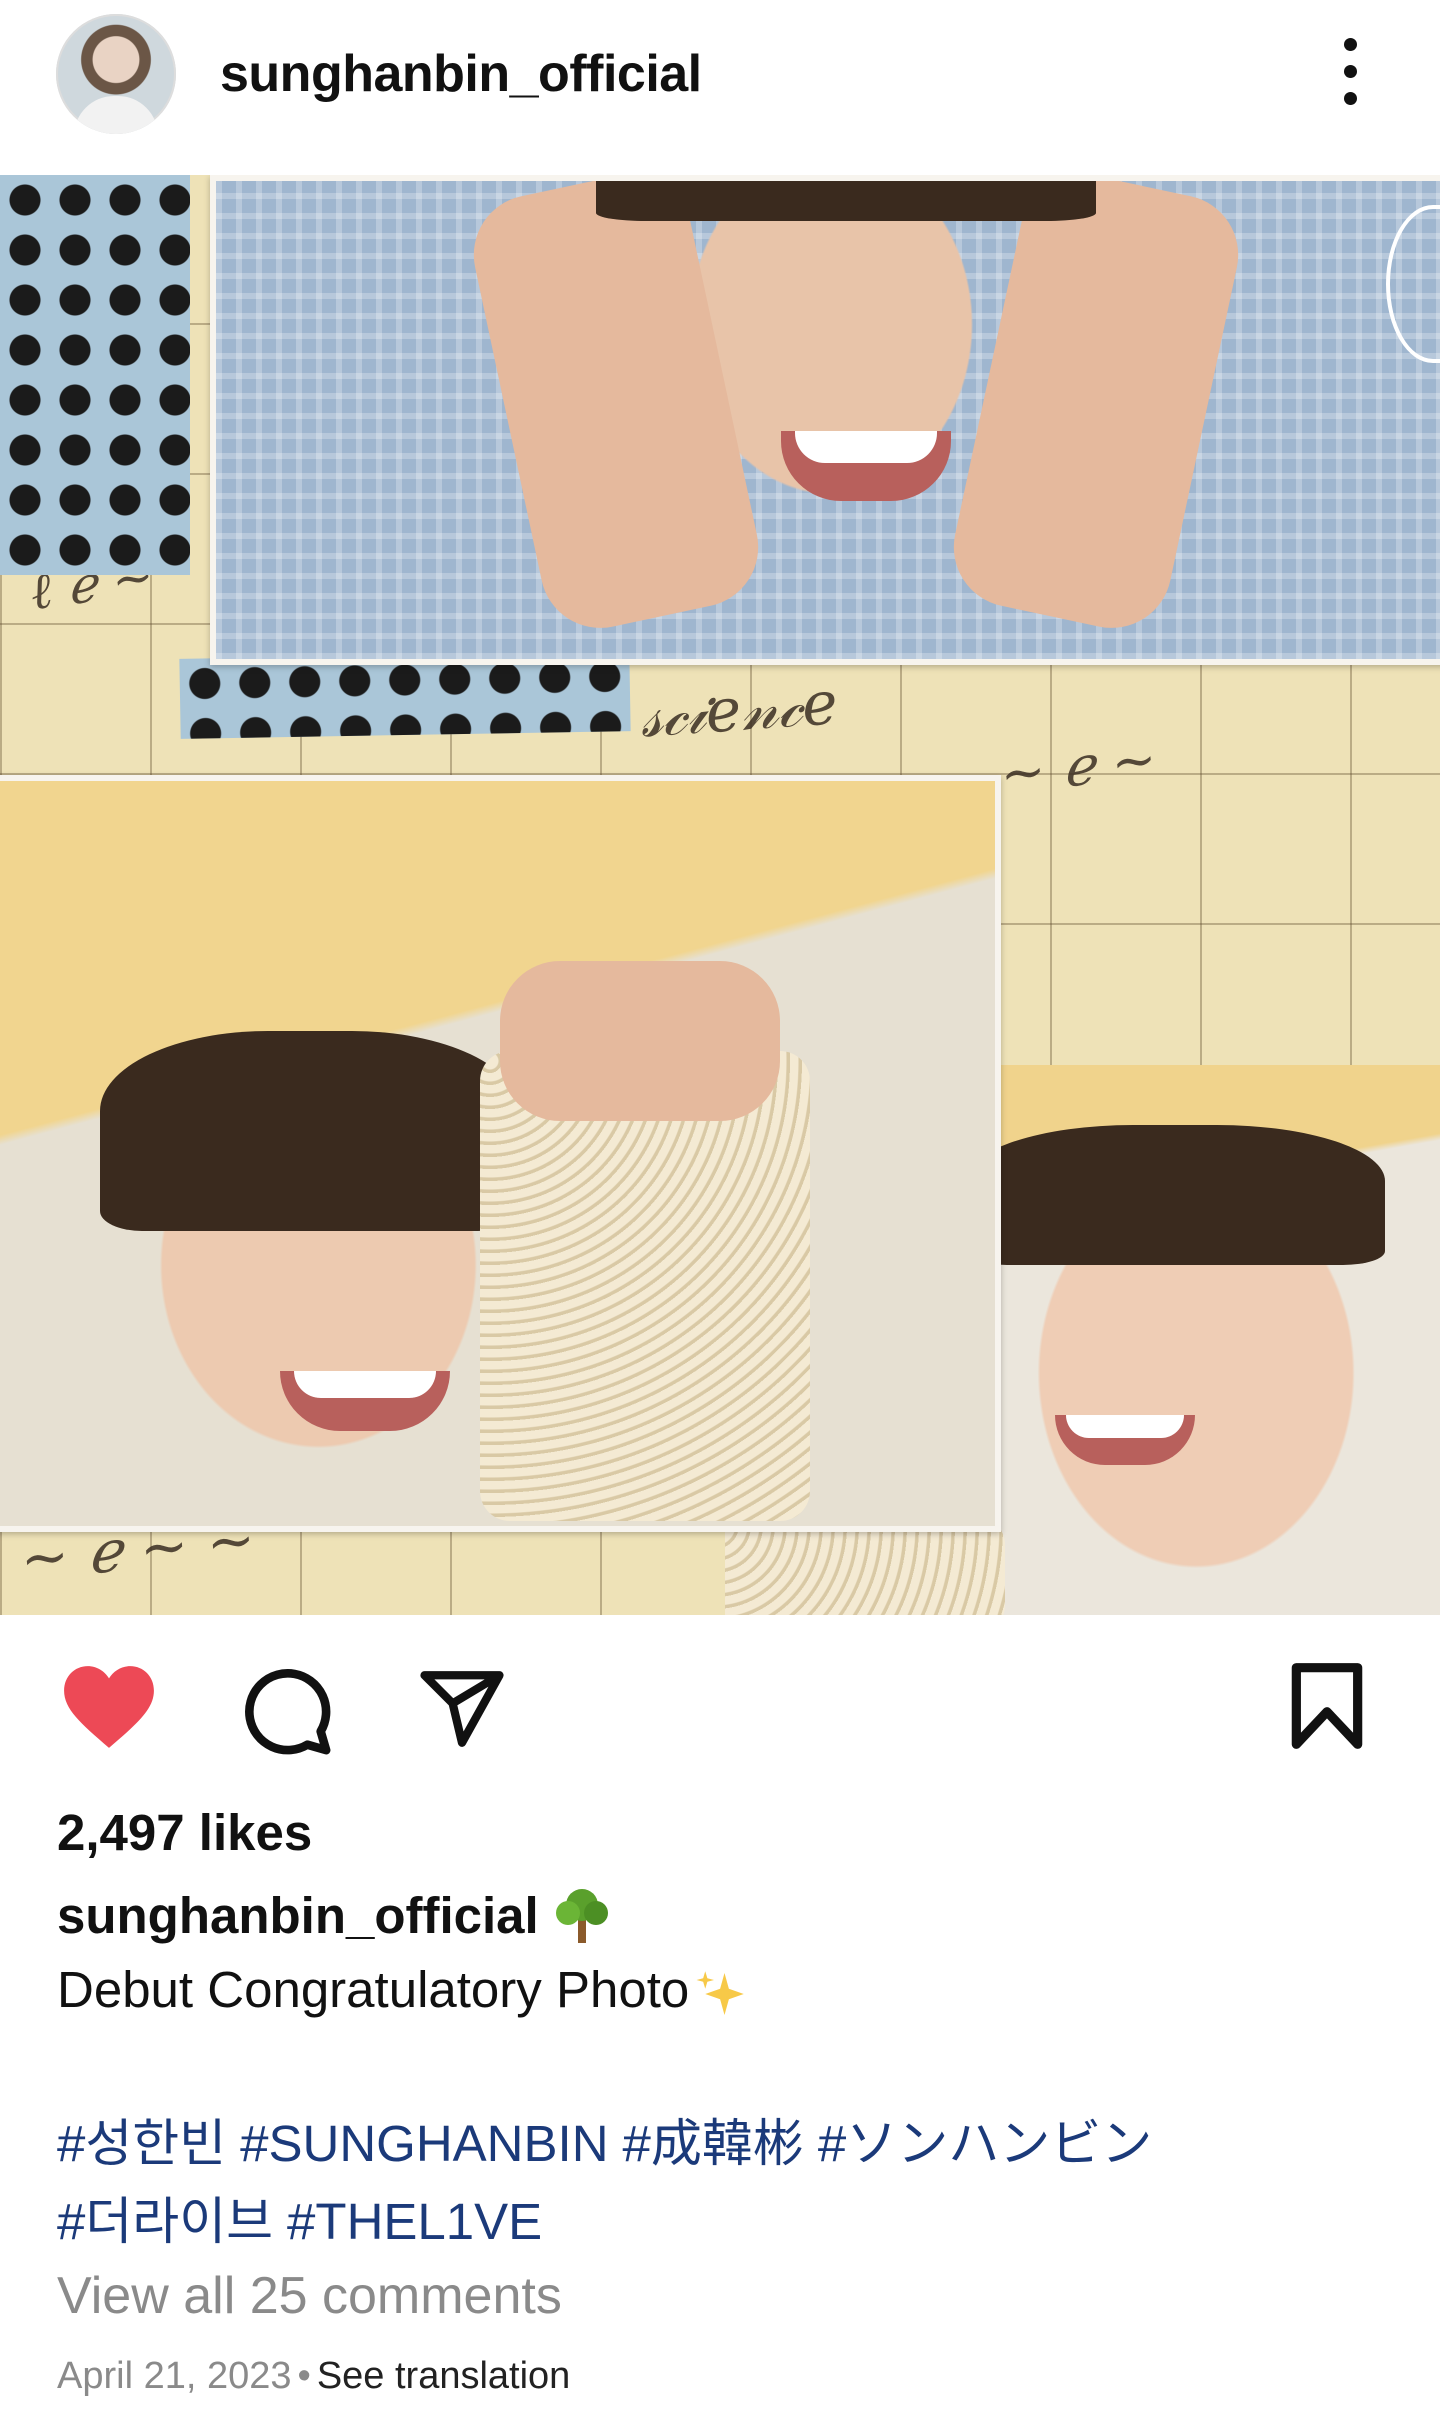  What do you see at coordinates (582, 1916) in the screenshot?
I see `tree-emoji-icon` at bounding box center [582, 1916].